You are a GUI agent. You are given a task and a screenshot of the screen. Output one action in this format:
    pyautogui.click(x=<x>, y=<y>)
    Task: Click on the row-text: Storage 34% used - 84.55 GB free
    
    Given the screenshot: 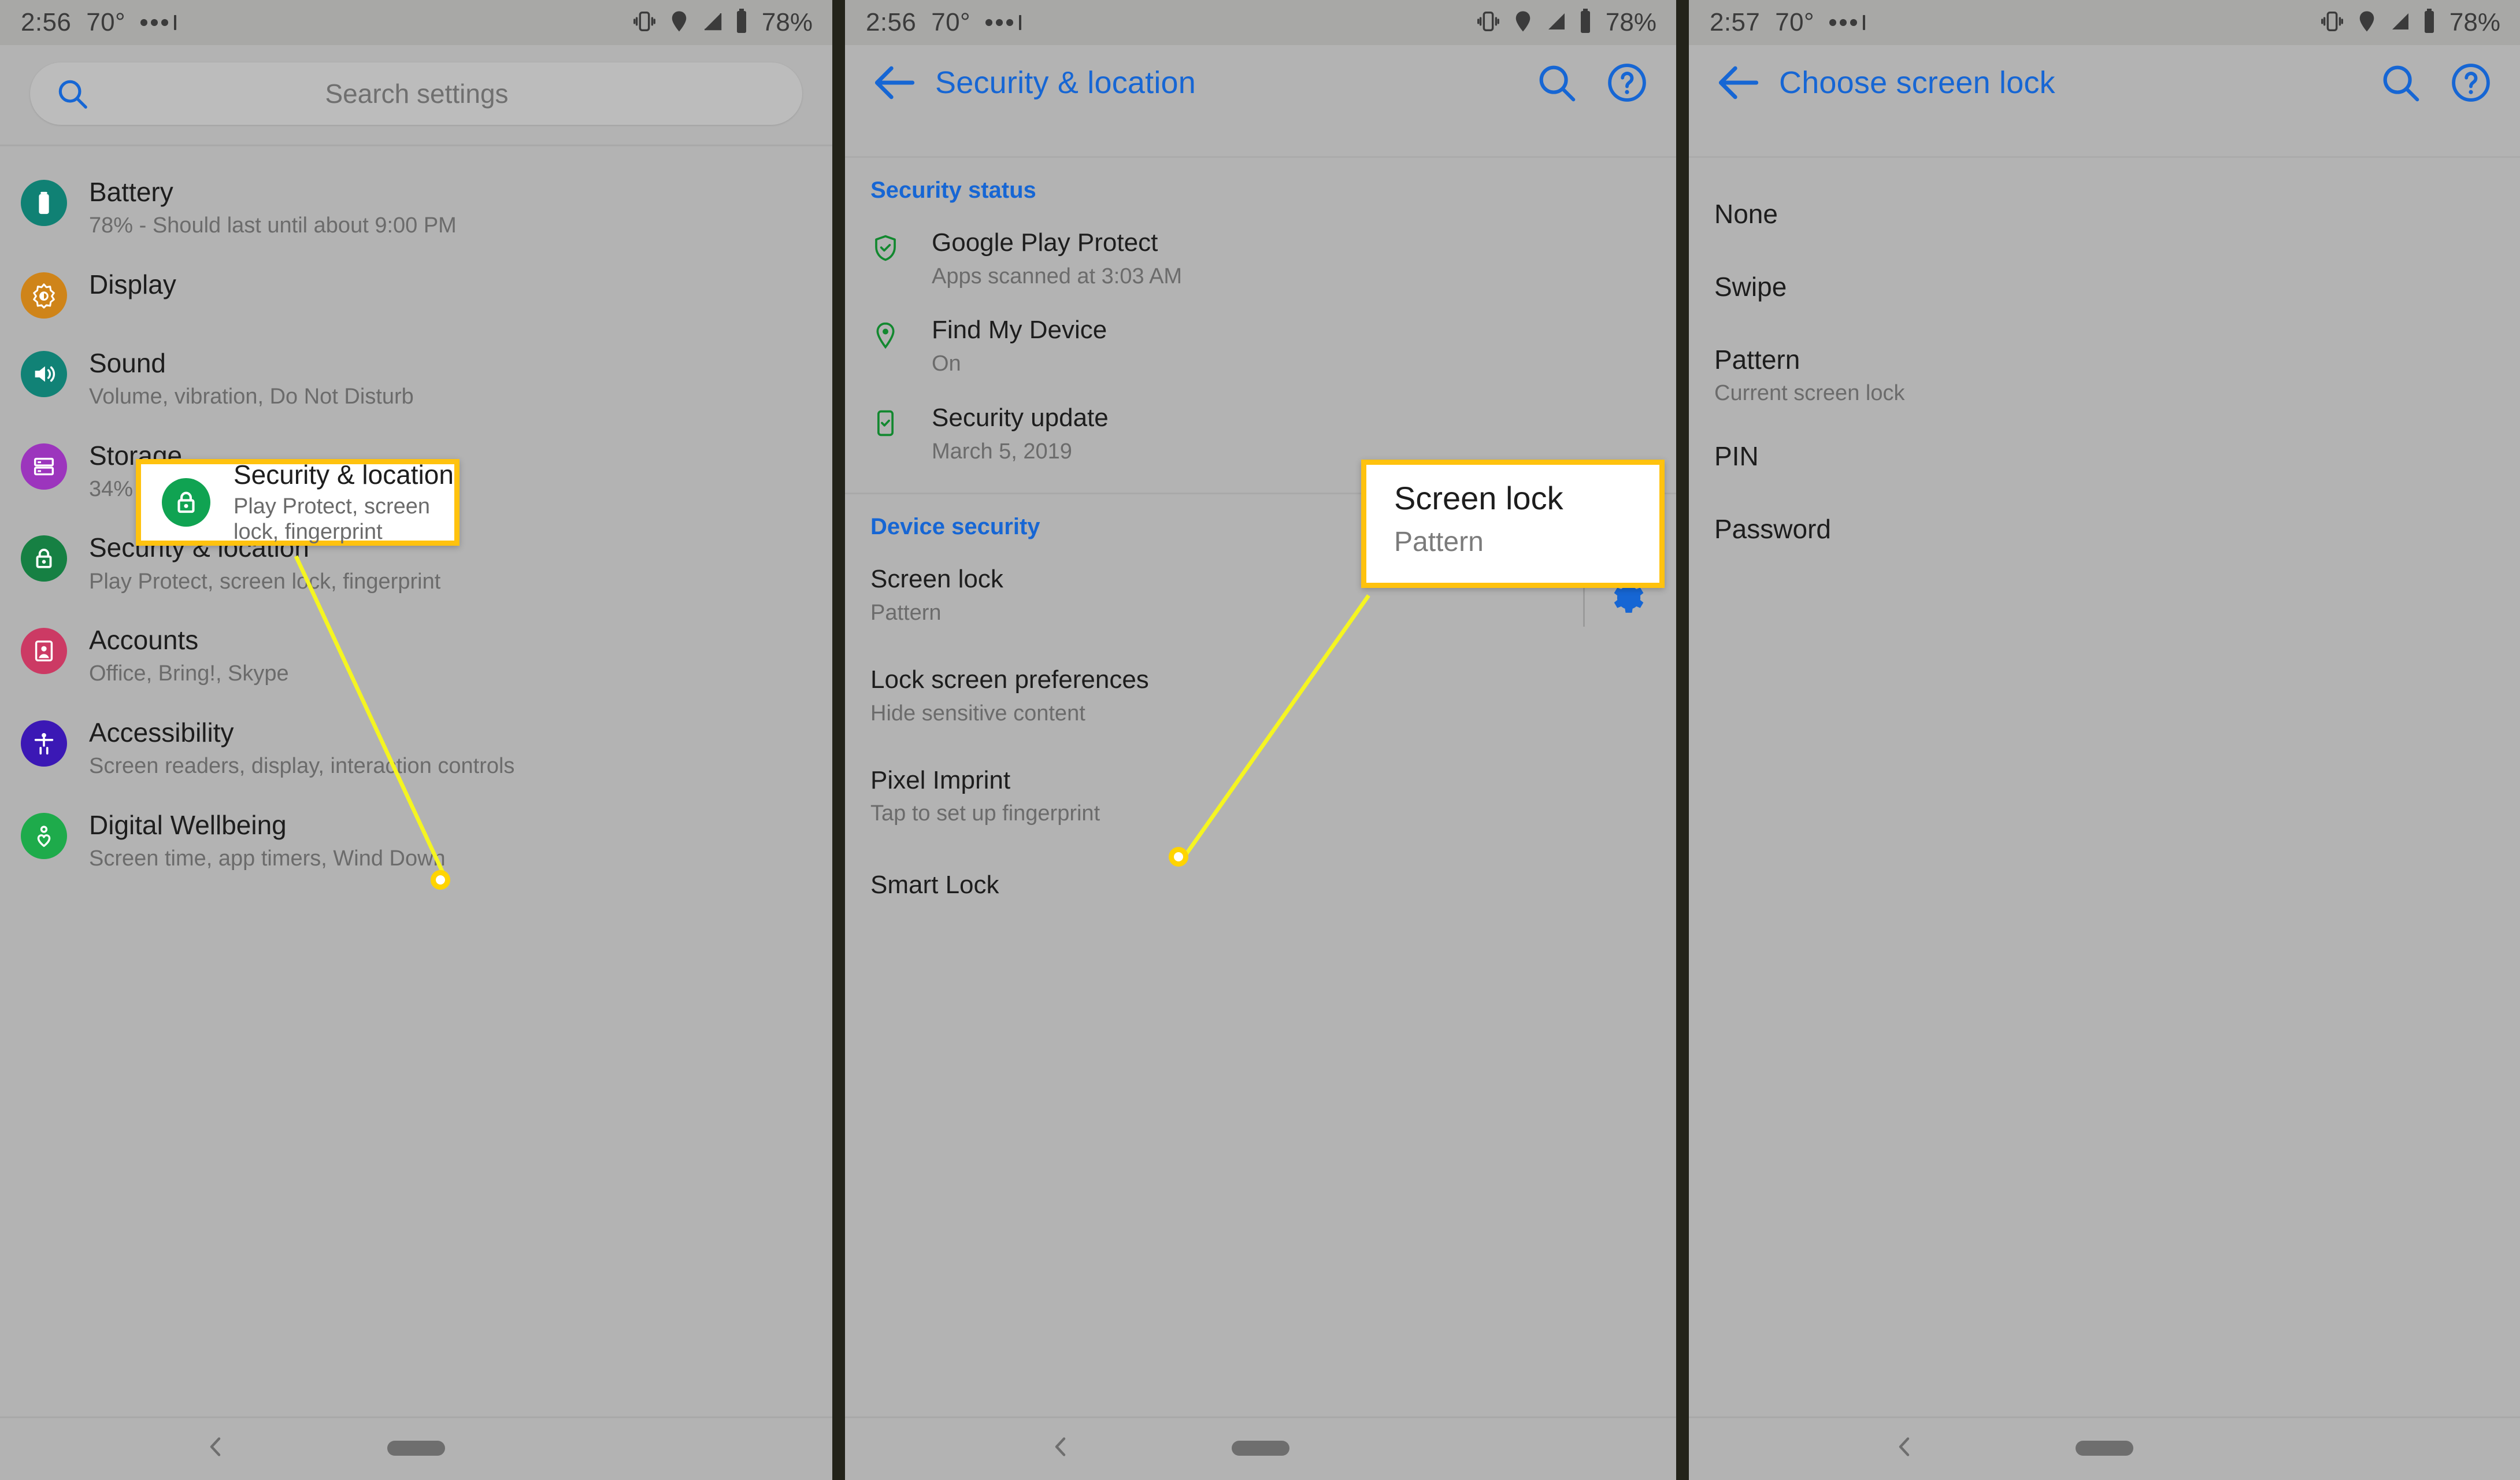 What is the action you would take?
    pyautogui.click(x=216, y=471)
    